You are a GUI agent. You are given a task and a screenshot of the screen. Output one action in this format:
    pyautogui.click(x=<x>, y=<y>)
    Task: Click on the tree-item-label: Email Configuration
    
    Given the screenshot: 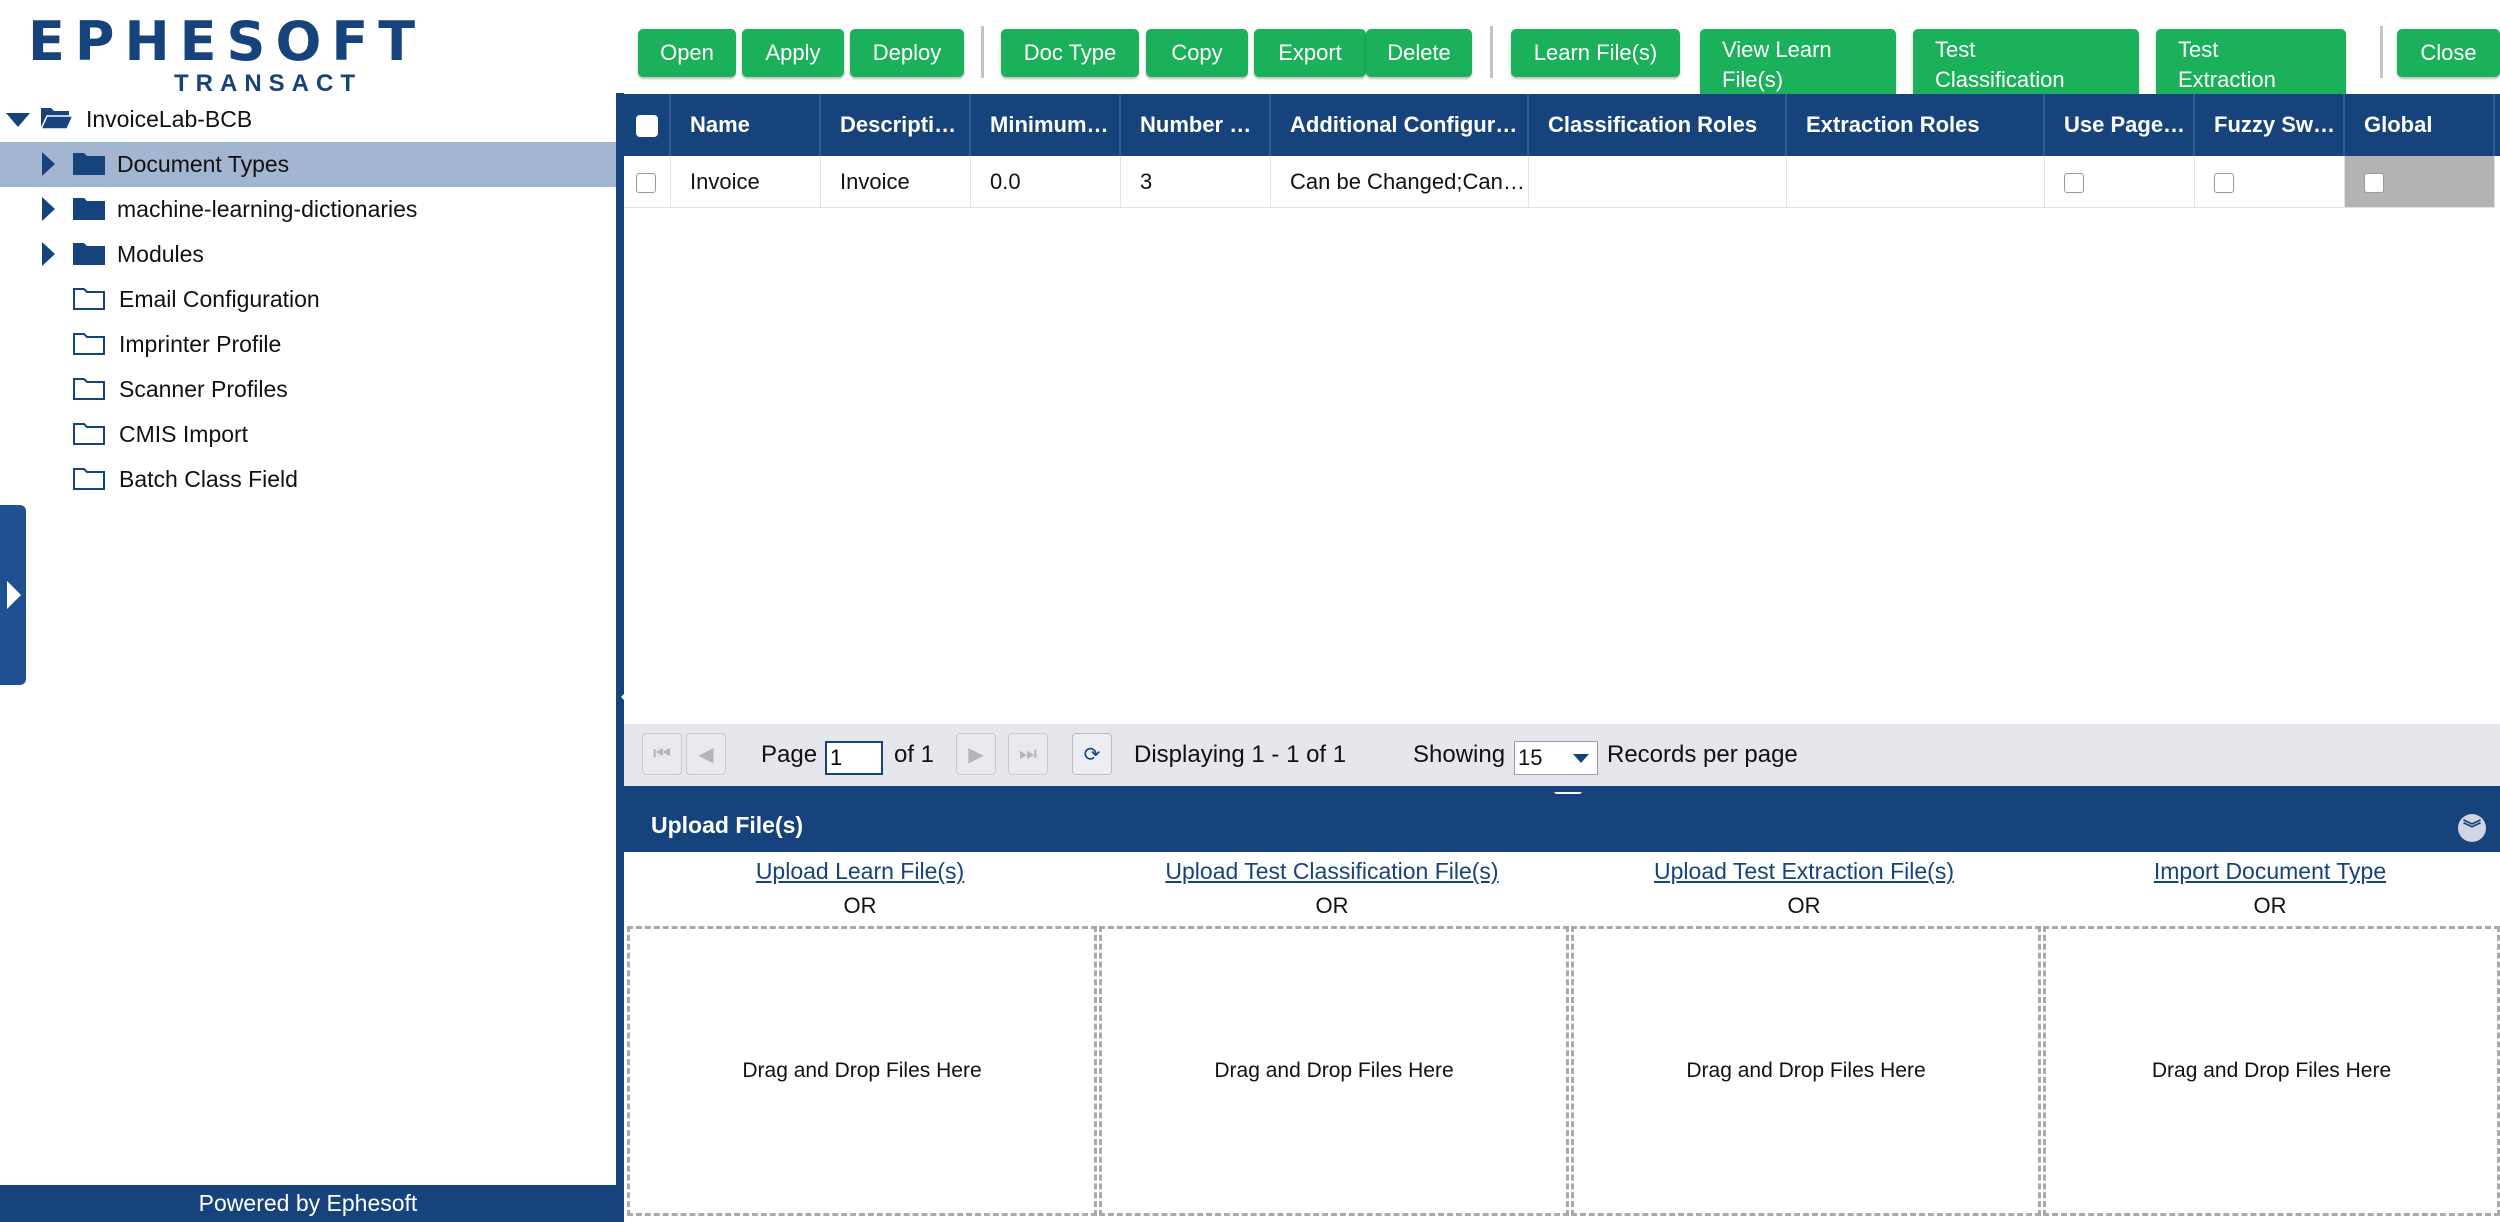 What is the action you would take?
    pyautogui.click(x=219, y=299)
    